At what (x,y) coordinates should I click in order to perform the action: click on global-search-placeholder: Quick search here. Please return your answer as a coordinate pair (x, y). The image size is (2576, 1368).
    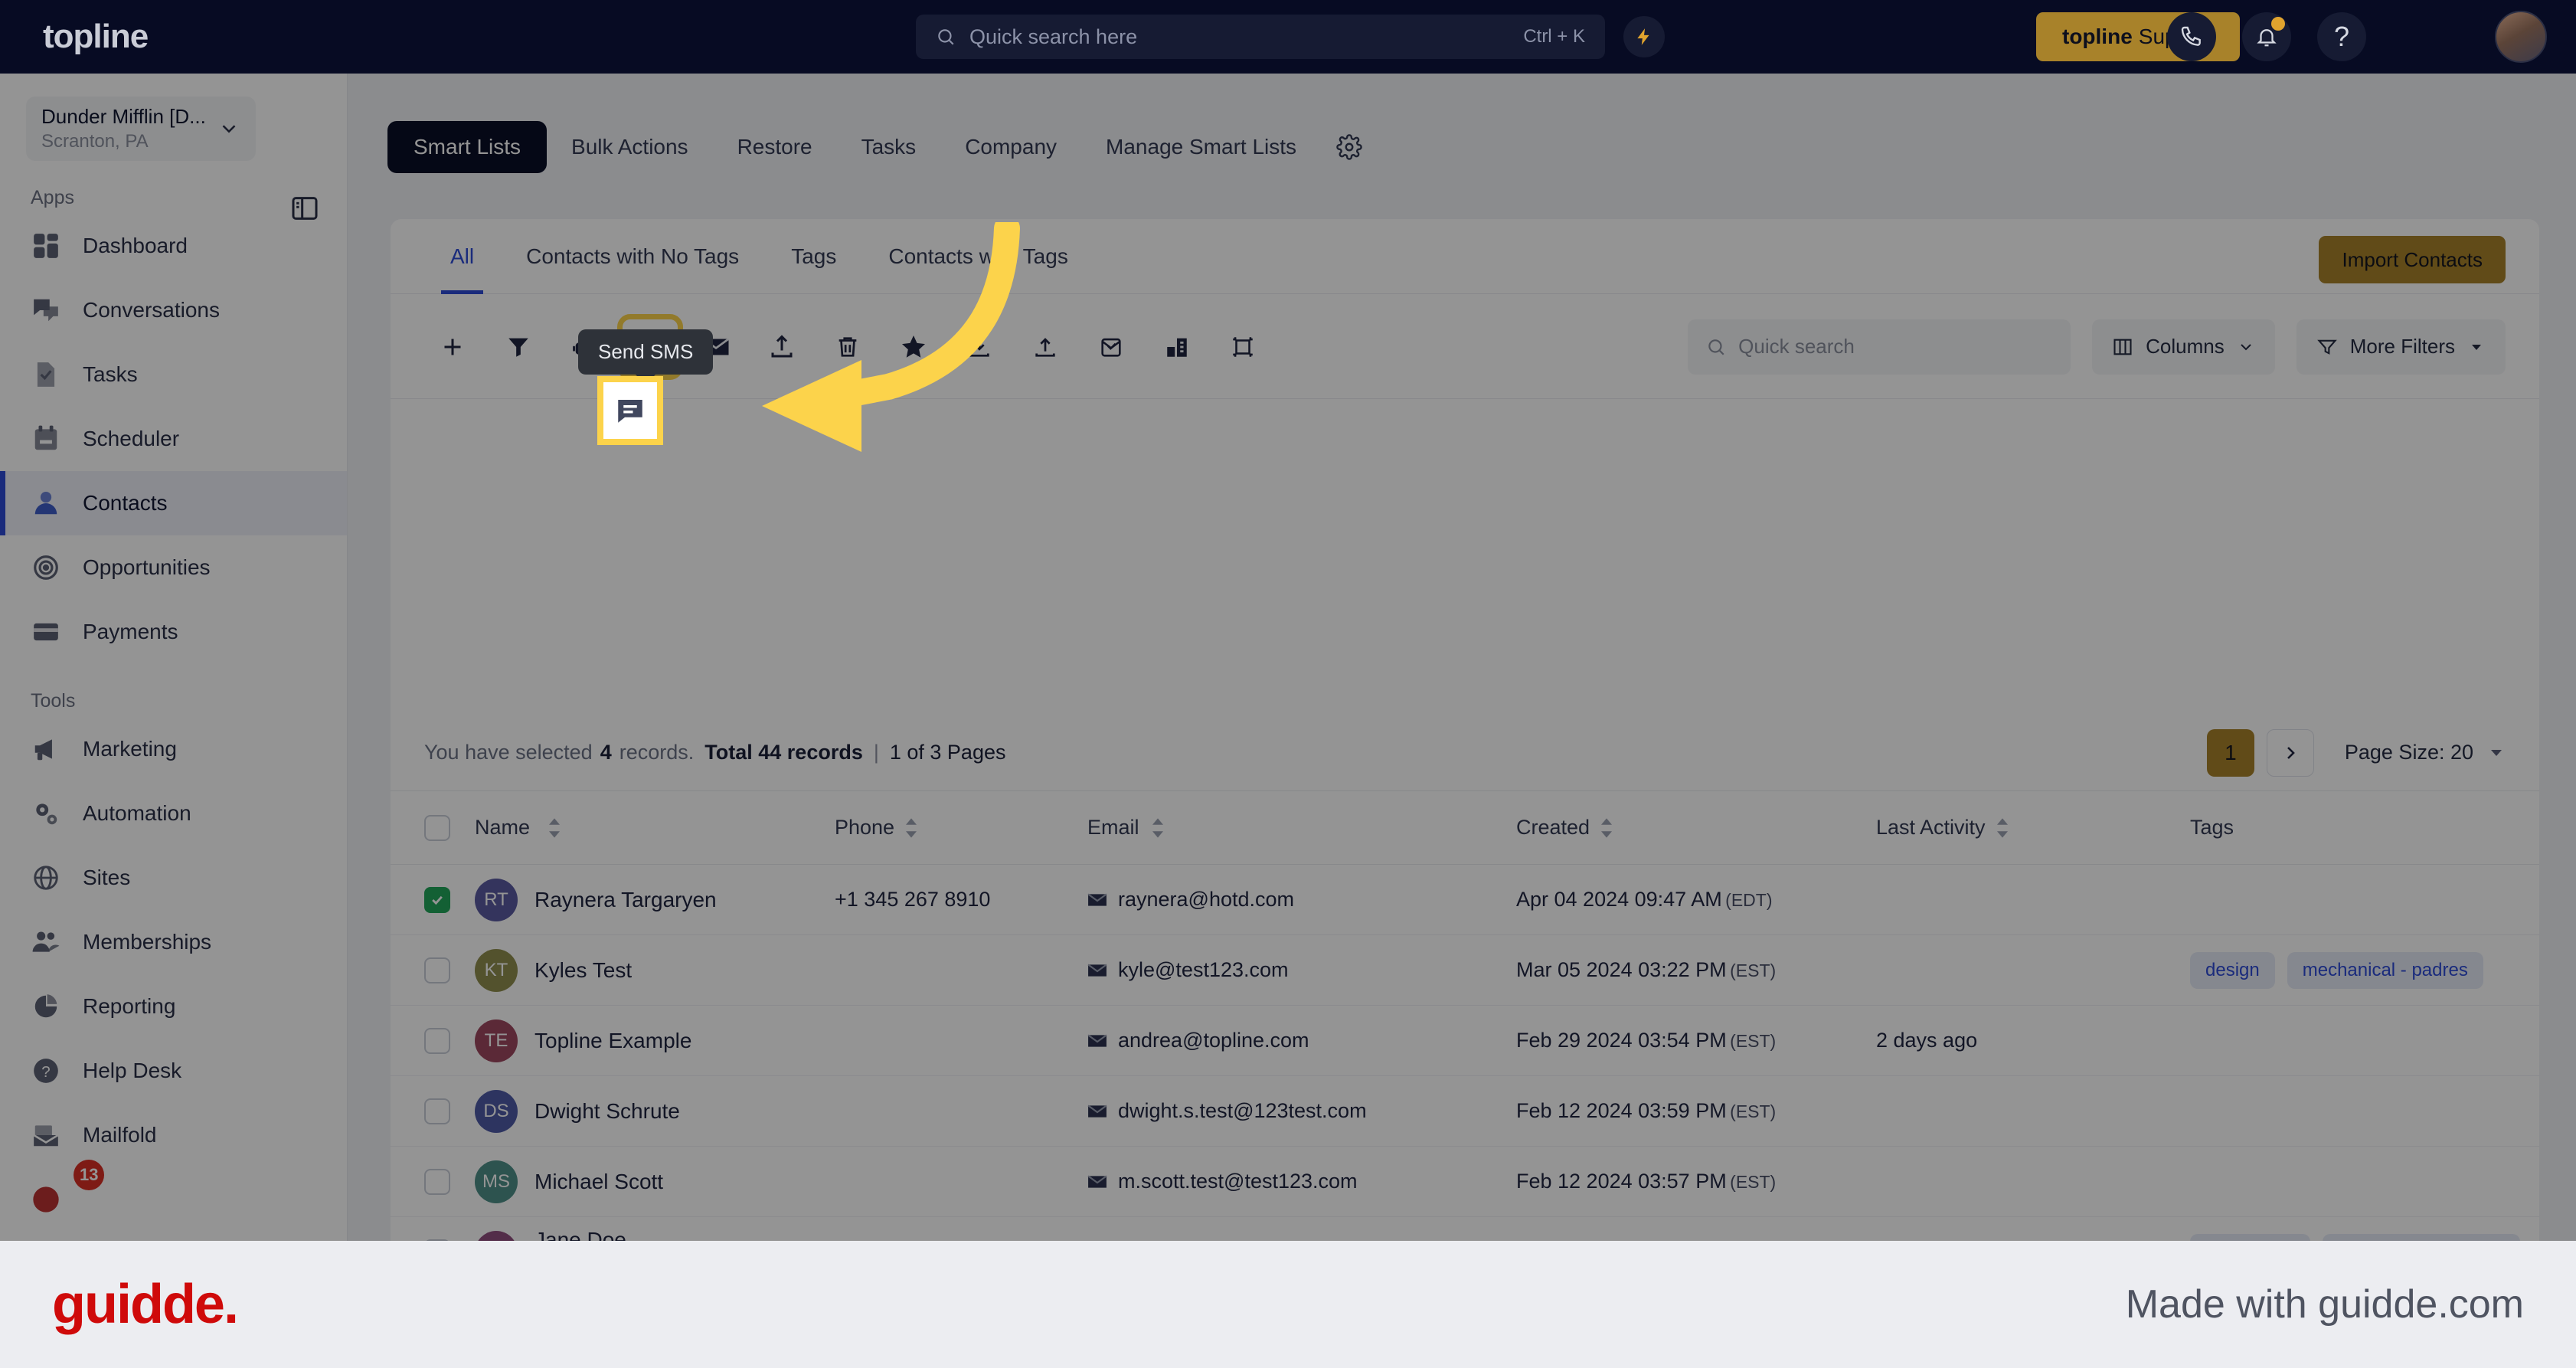
    Looking at the image, I should click on (1053, 36).